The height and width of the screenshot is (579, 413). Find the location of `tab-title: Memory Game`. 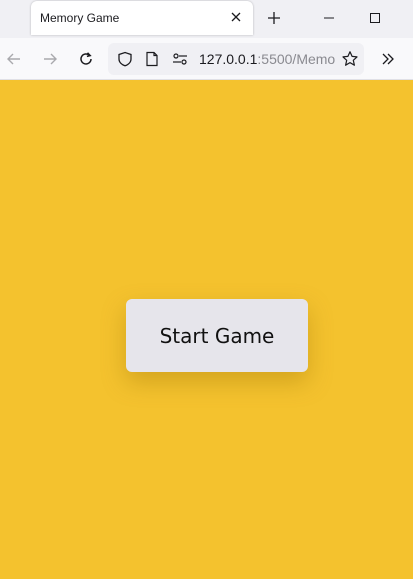

tab-title: Memory Game is located at coordinates (80, 18).